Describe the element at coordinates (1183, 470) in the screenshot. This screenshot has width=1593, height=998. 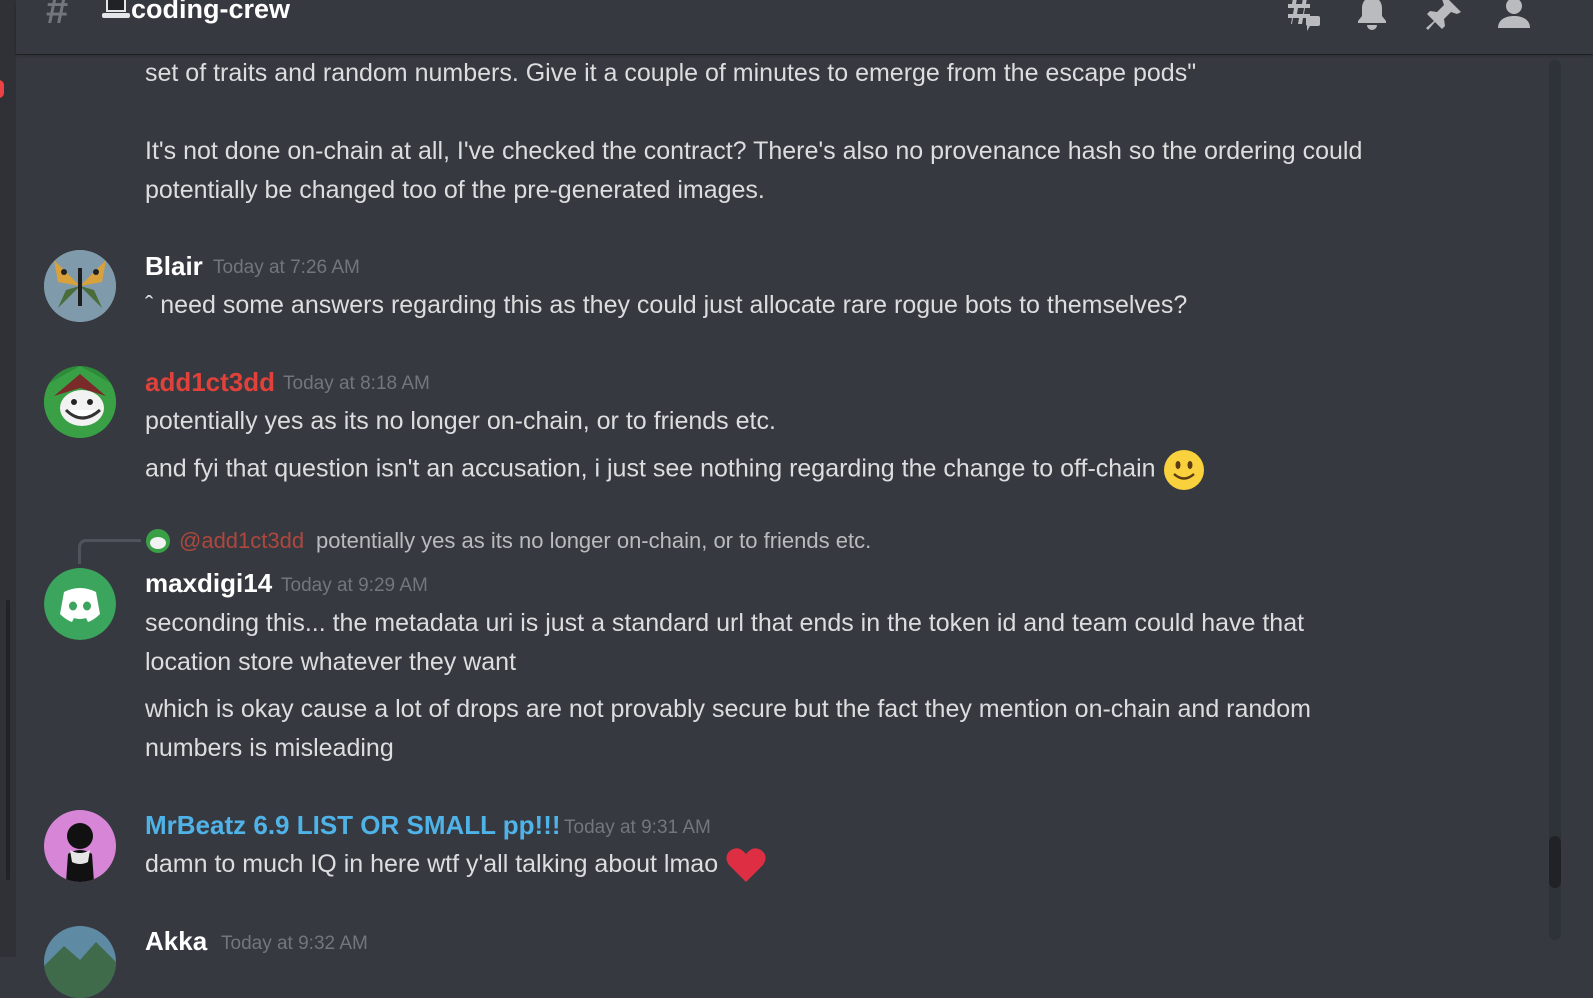
I see `slight-smile-emoji-icon` at that location.